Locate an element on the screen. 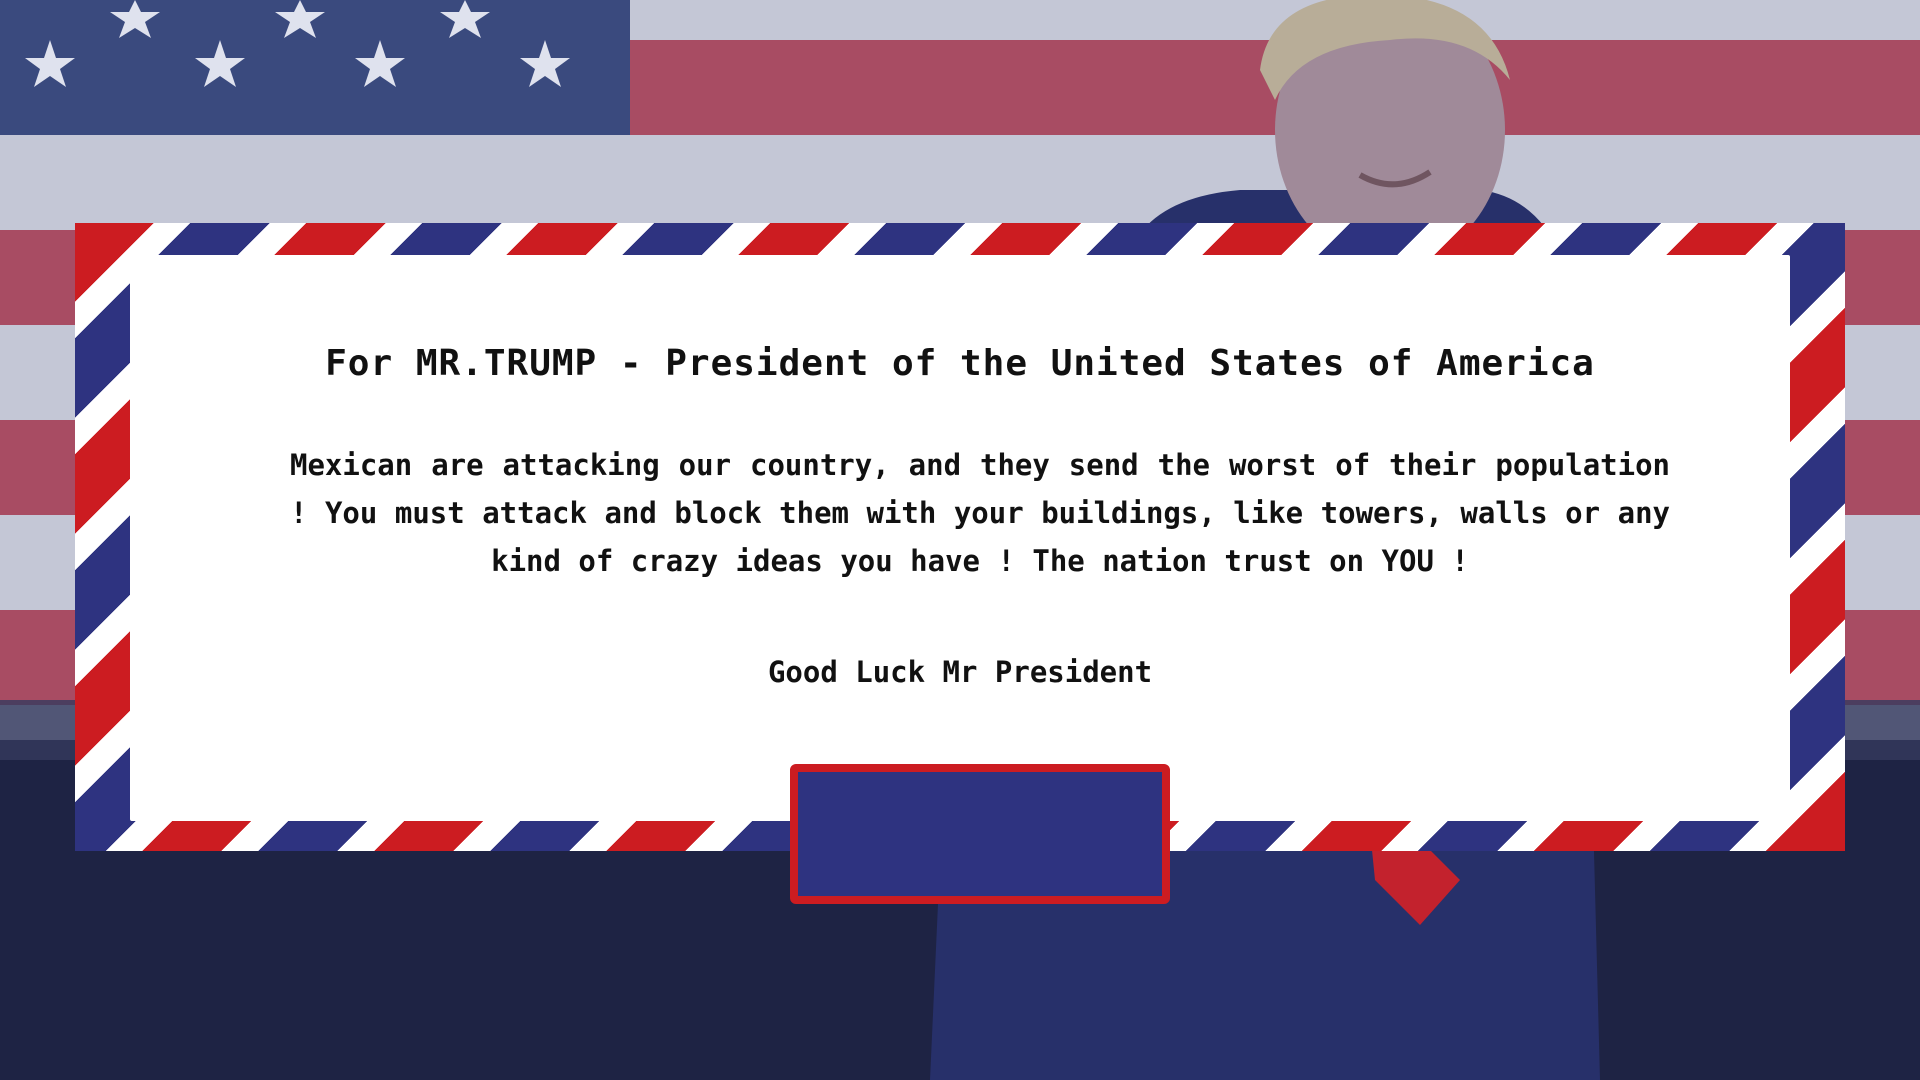 The image size is (1920, 1080). letter-signoff: Good Luck Mr President is located at coordinates (960, 672).